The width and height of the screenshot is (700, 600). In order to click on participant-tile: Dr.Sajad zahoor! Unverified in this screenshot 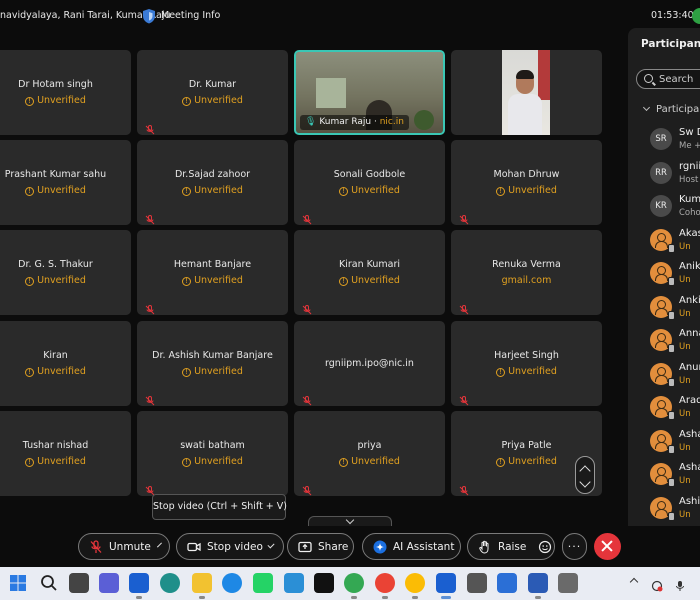, I will do `click(212, 182)`.